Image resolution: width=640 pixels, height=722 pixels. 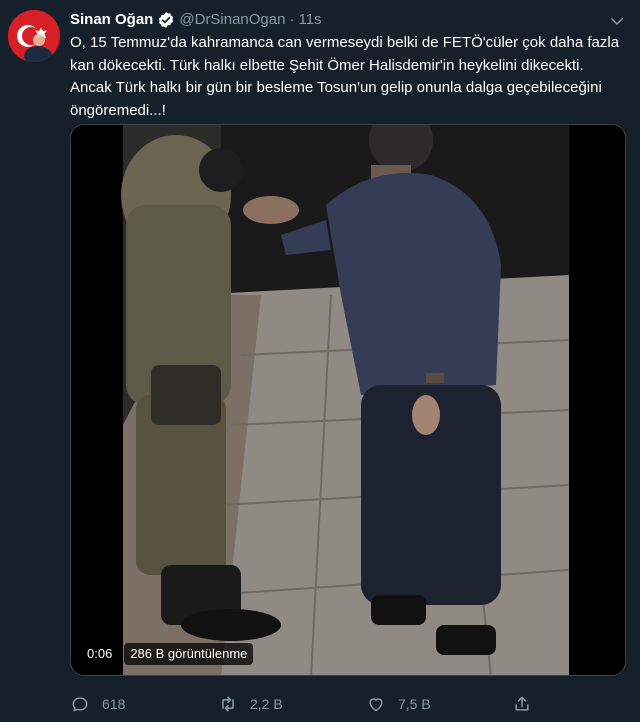 I want to click on share-button, so click(x=528, y=704).